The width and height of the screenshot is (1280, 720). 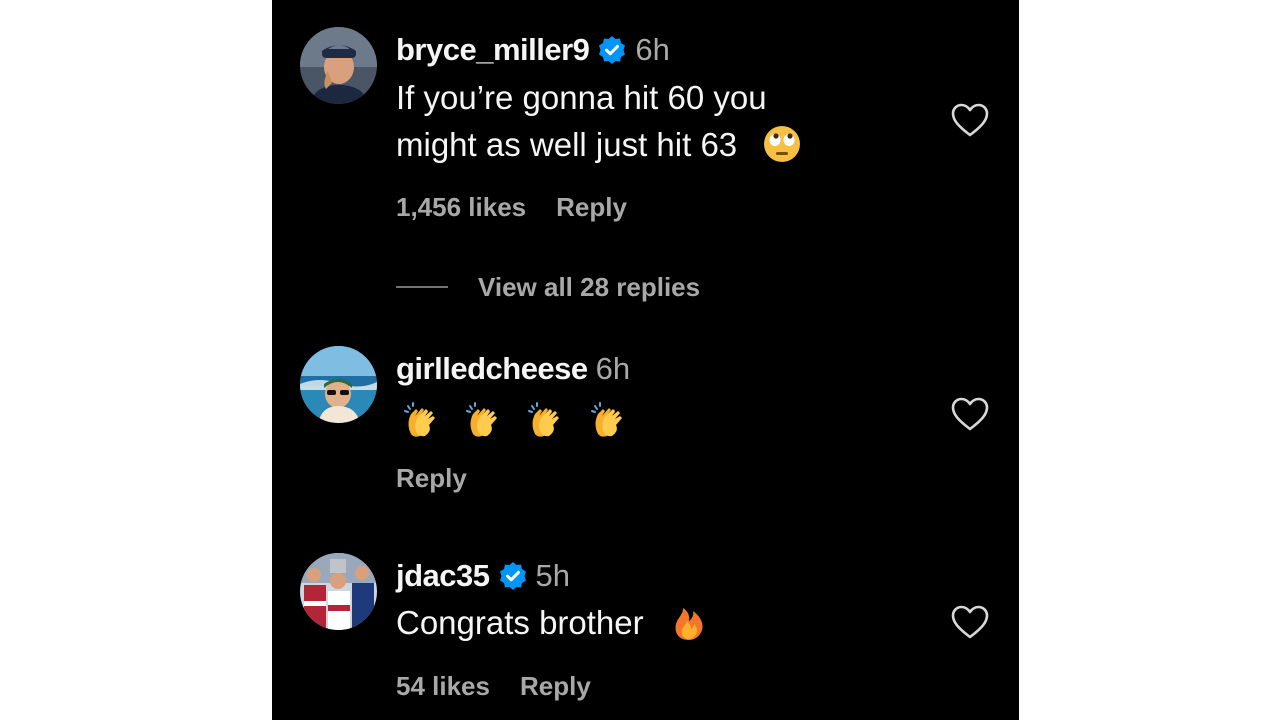 What do you see at coordinates (656, 622) in the screenshot?
I see `comment-text: Congrats brother` at bounding box center [656, 622].